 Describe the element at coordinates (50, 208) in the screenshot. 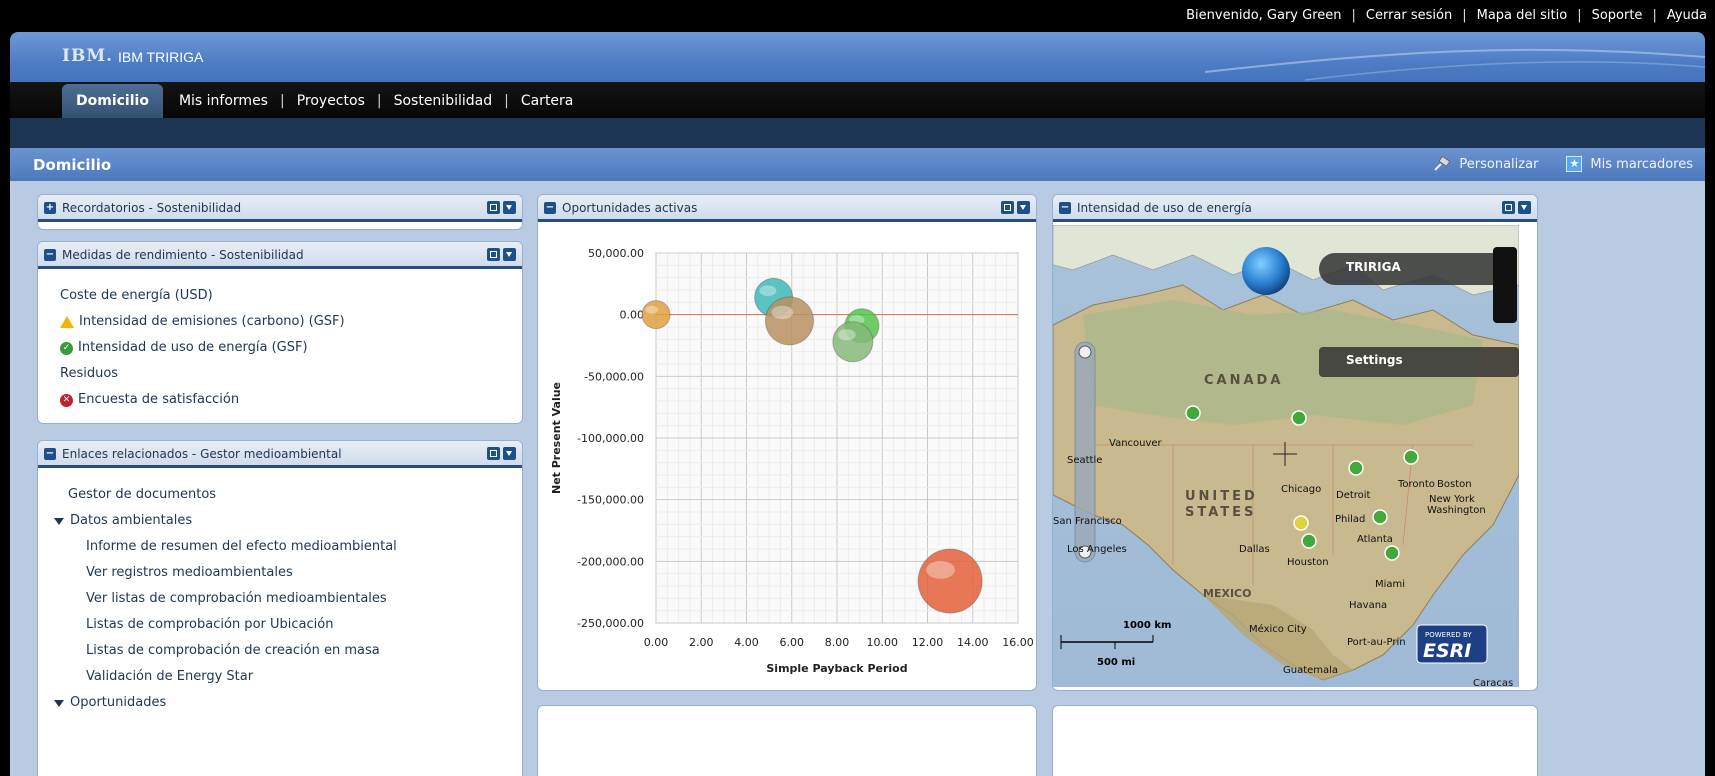

I see `expand-icon: +` at that location.